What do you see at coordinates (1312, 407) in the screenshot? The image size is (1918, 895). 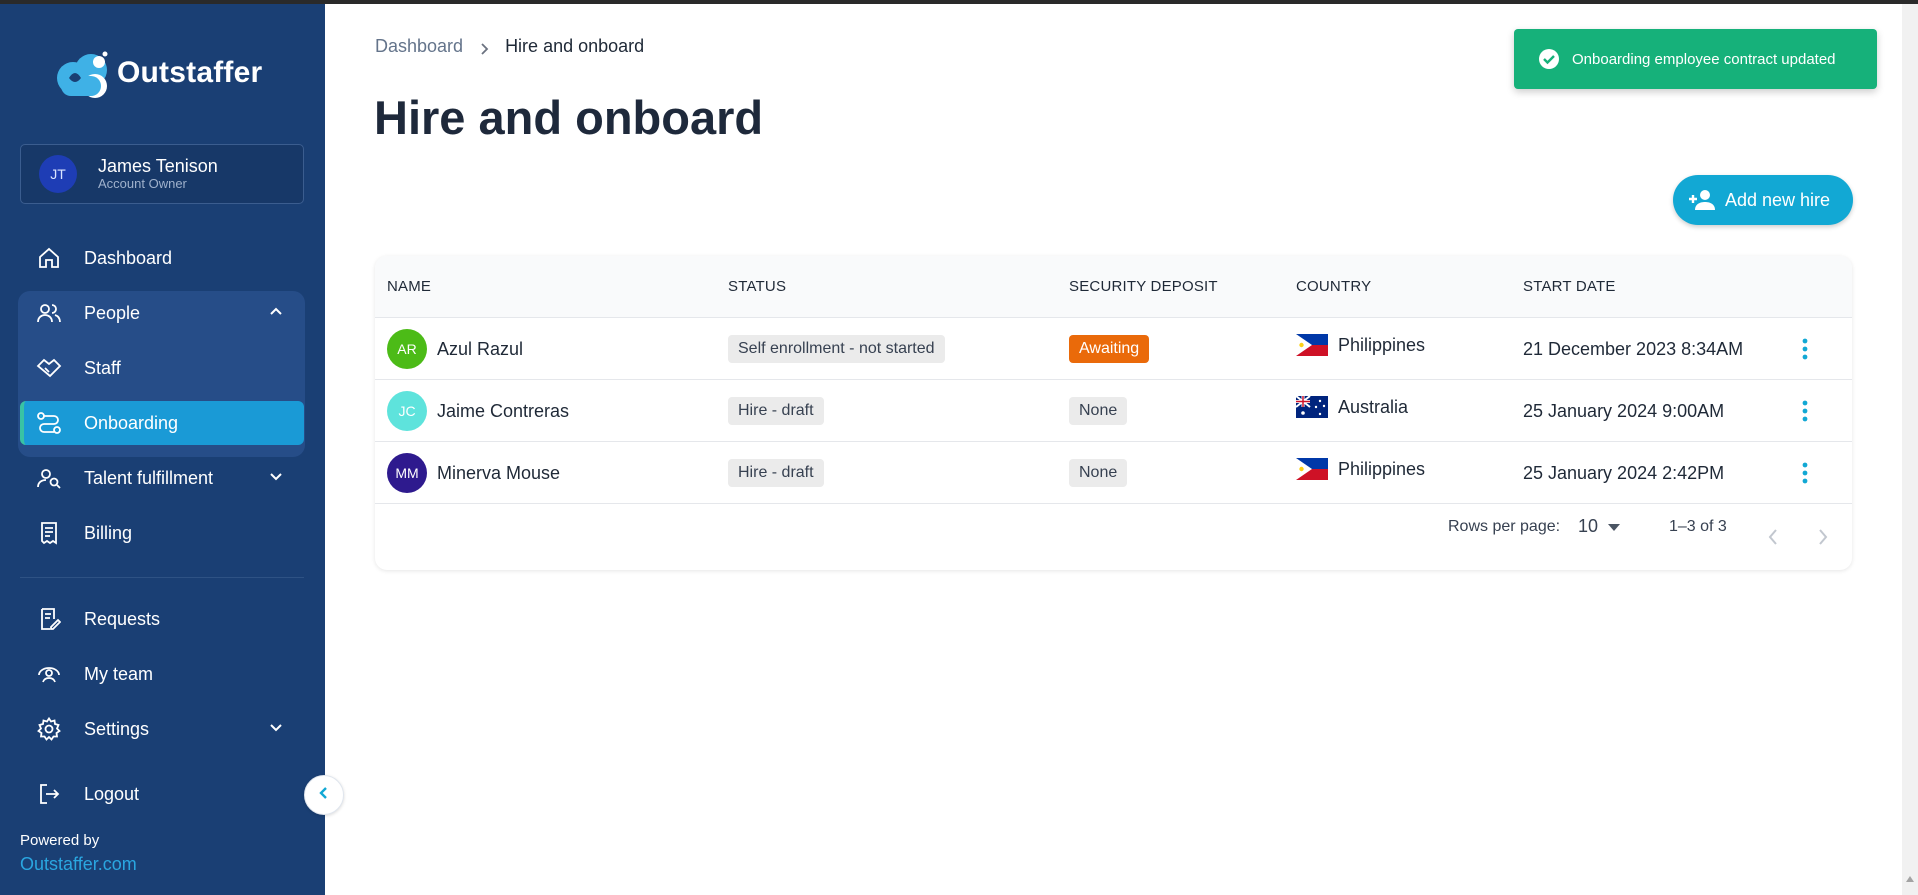 I see `australia-flag-icon` at bounding box center [1312, 407].